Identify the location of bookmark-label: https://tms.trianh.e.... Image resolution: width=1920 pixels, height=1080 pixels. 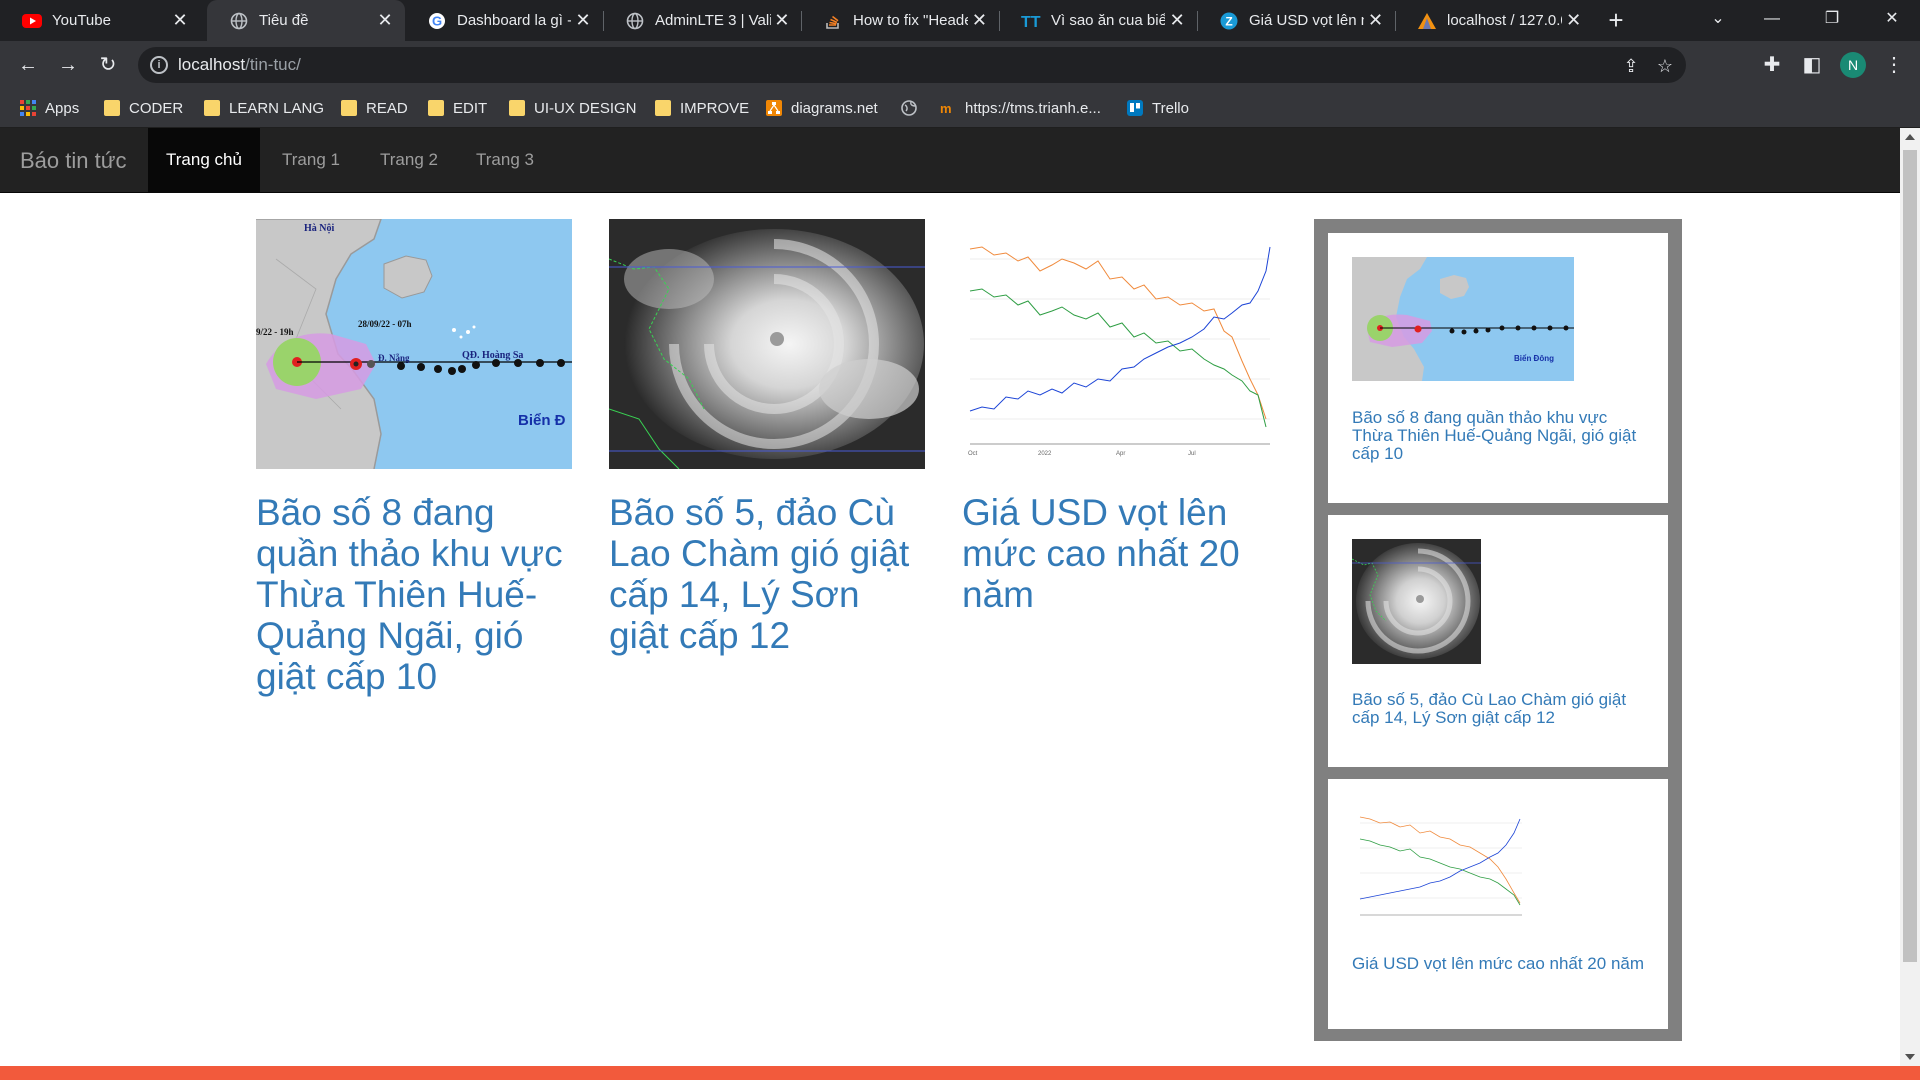
(1033, 108).